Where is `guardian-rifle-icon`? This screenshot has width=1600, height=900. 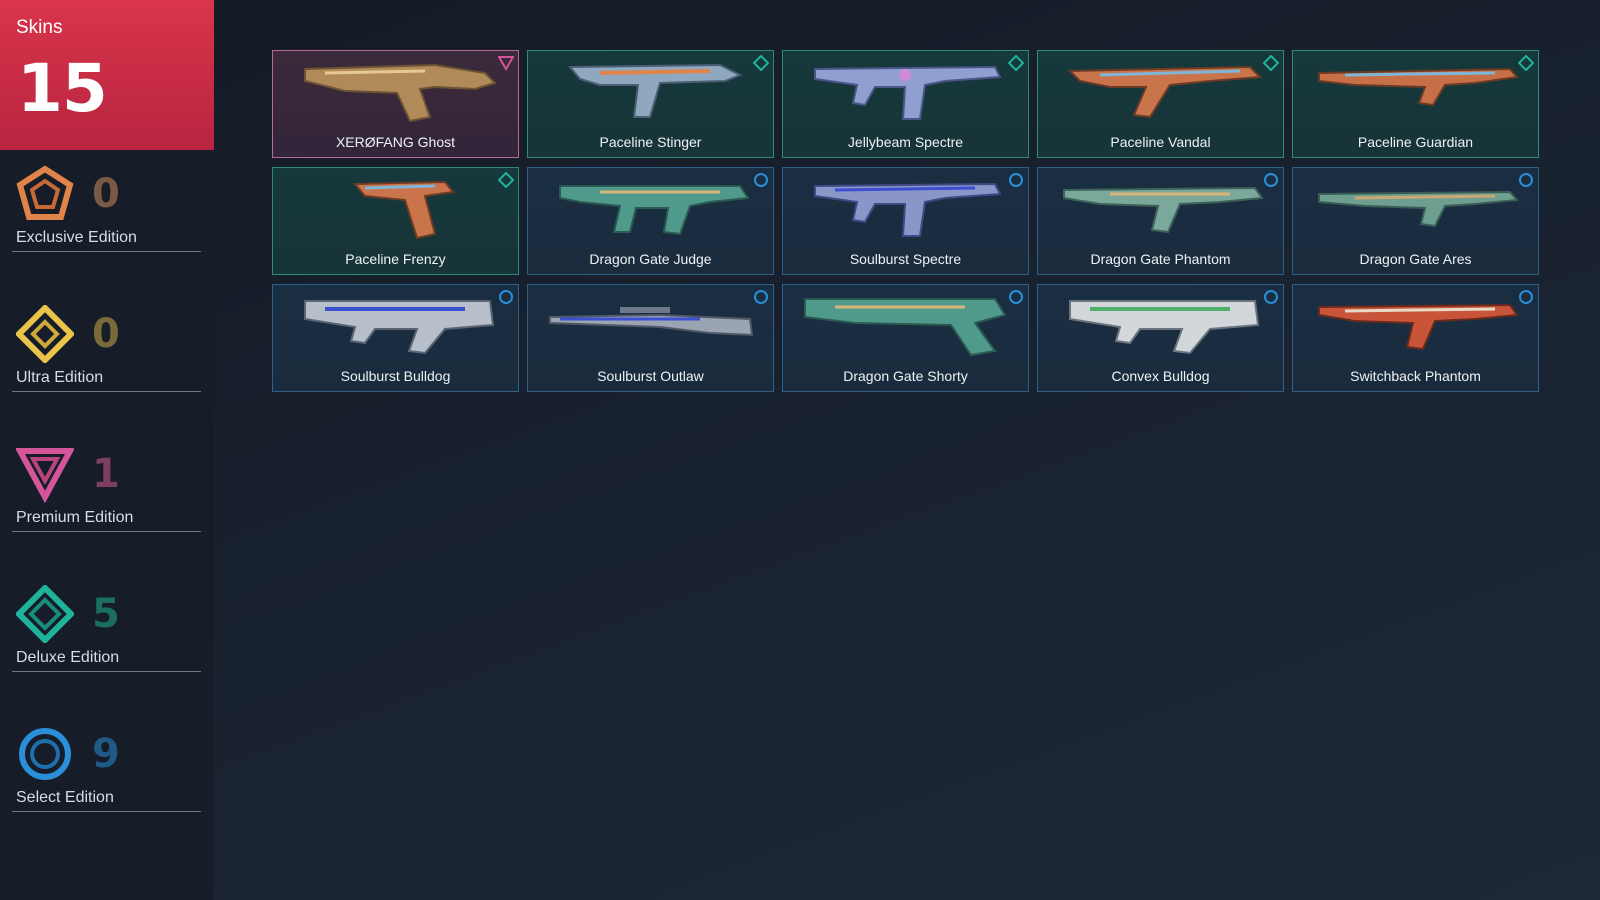 guardian-rifle-icon is located at coordinates (1418, 87).